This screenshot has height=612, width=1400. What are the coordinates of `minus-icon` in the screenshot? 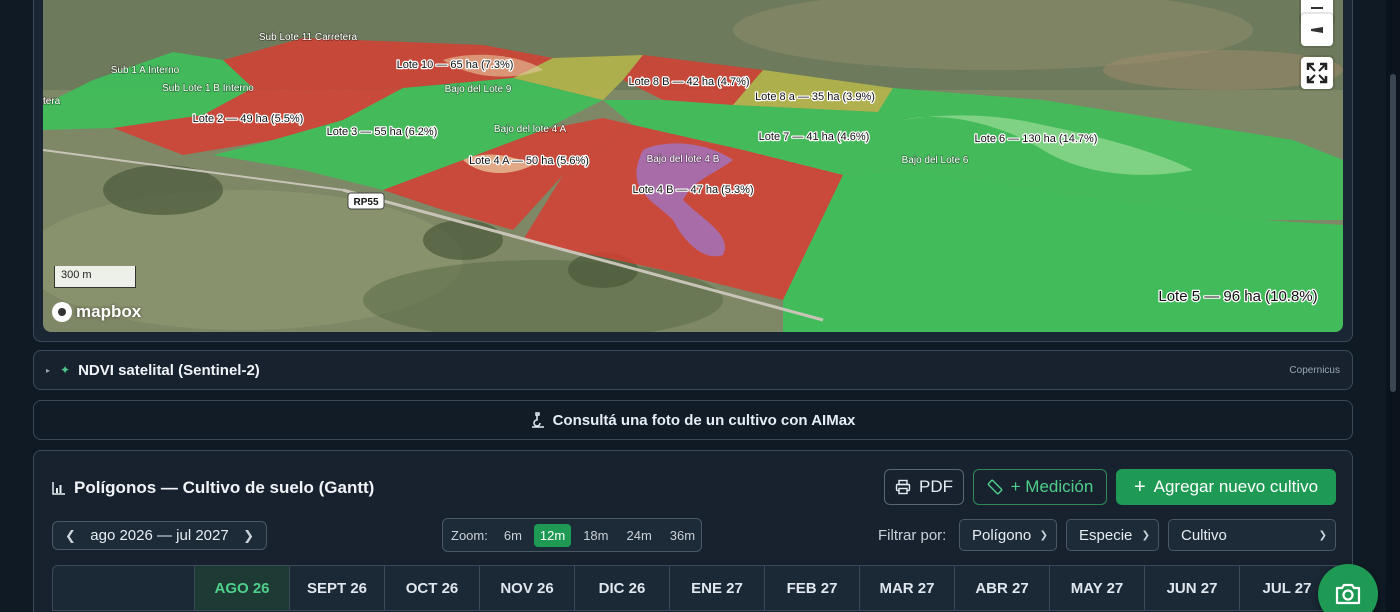 It's located at (1317, 8).